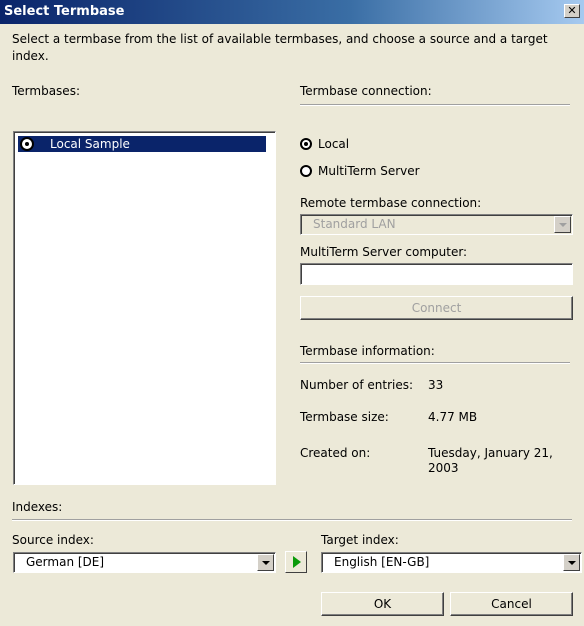 The image size is (584, 626). Describe the element at coordinates (435, 363) in the screenshot. I see `info-divider` at that location.